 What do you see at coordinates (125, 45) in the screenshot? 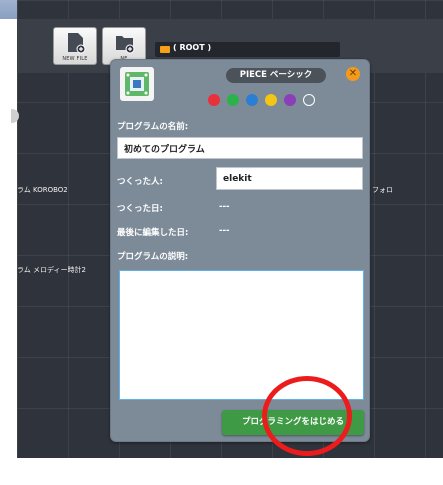
I see `new-folder-icon` at bounding box center [125, 45].